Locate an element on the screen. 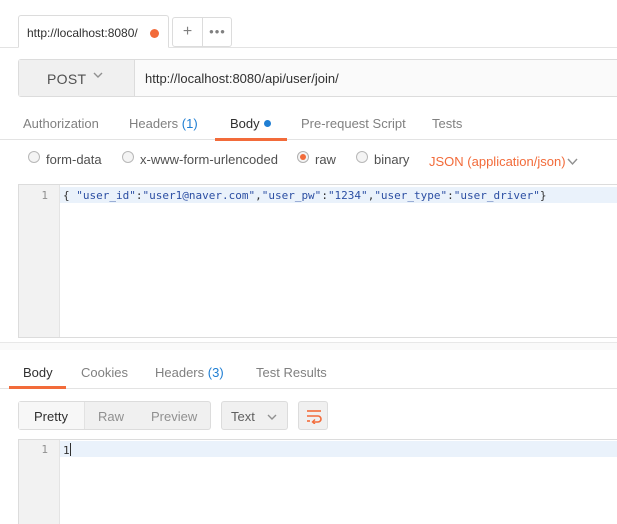  tab-authorization: Authorization is located at coordinates (61, 123).